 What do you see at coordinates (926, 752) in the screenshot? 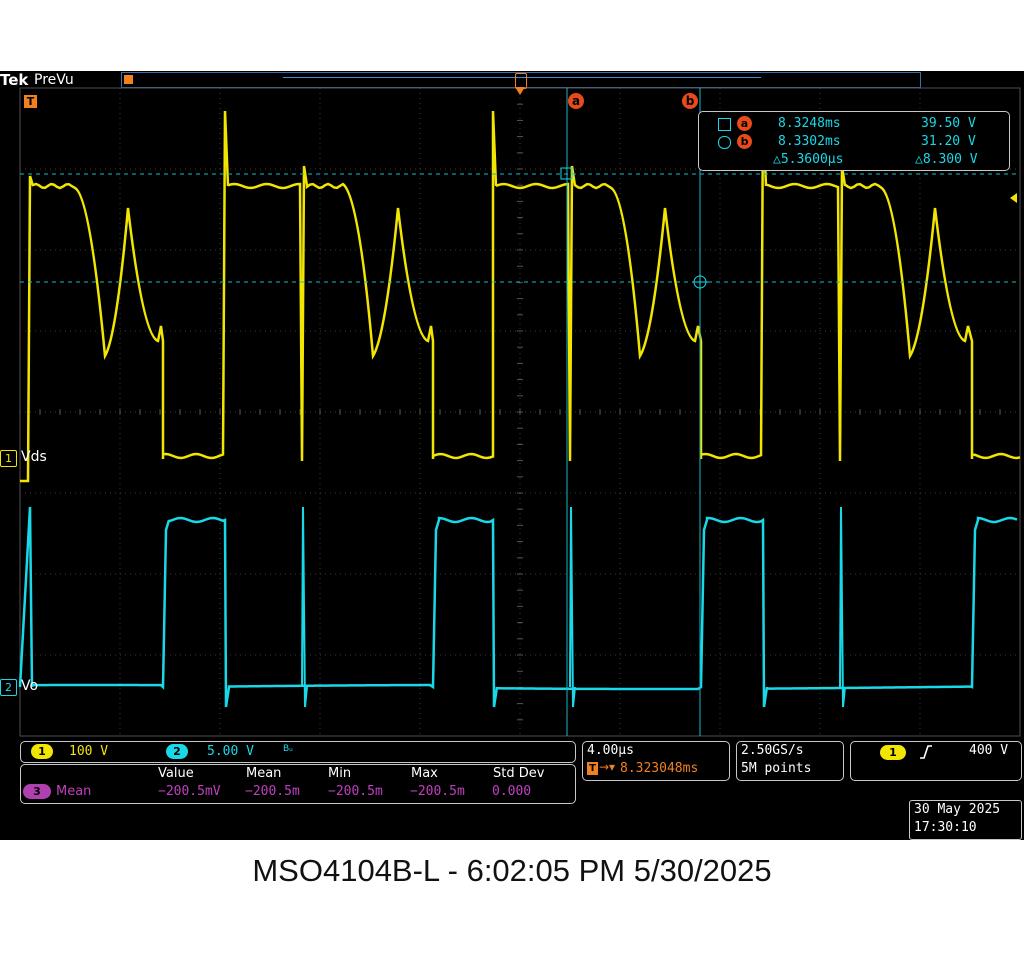
I see `rising-edge-icon` at bounding box center [926, 752].